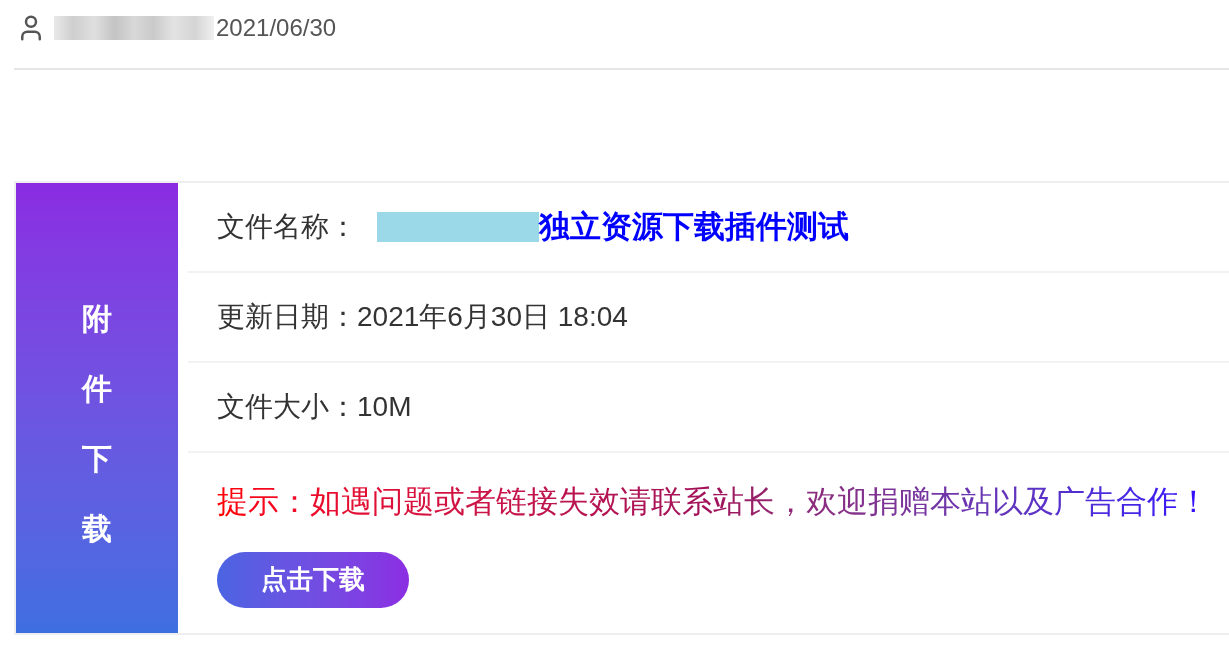  What do you see at coordinates (276, 27) in the screenshot?
I see `post-date: 2021/06/30` at bounding box center [276, 27].